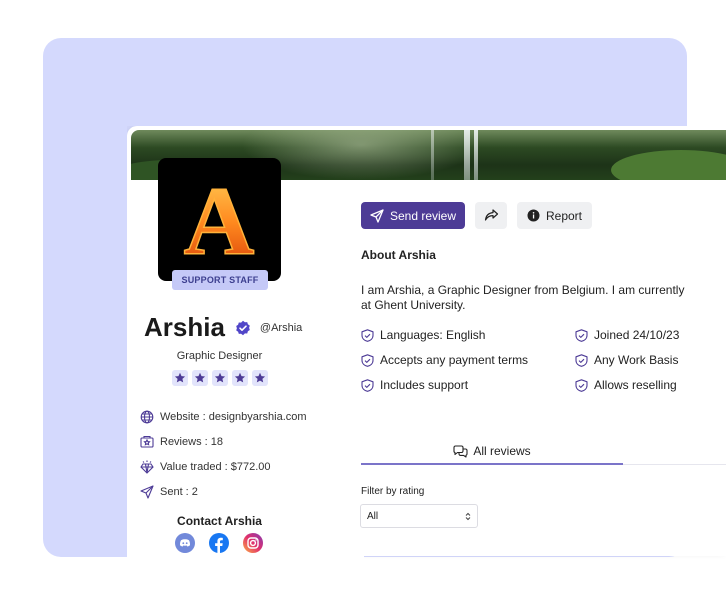 The height and width of the screenshot is (602, 726). What do you see at coordinates (220, 280) in the screenshot?
I see `support-staff-badge: SUPPORT STAFF` at bounding box center [220, 280].